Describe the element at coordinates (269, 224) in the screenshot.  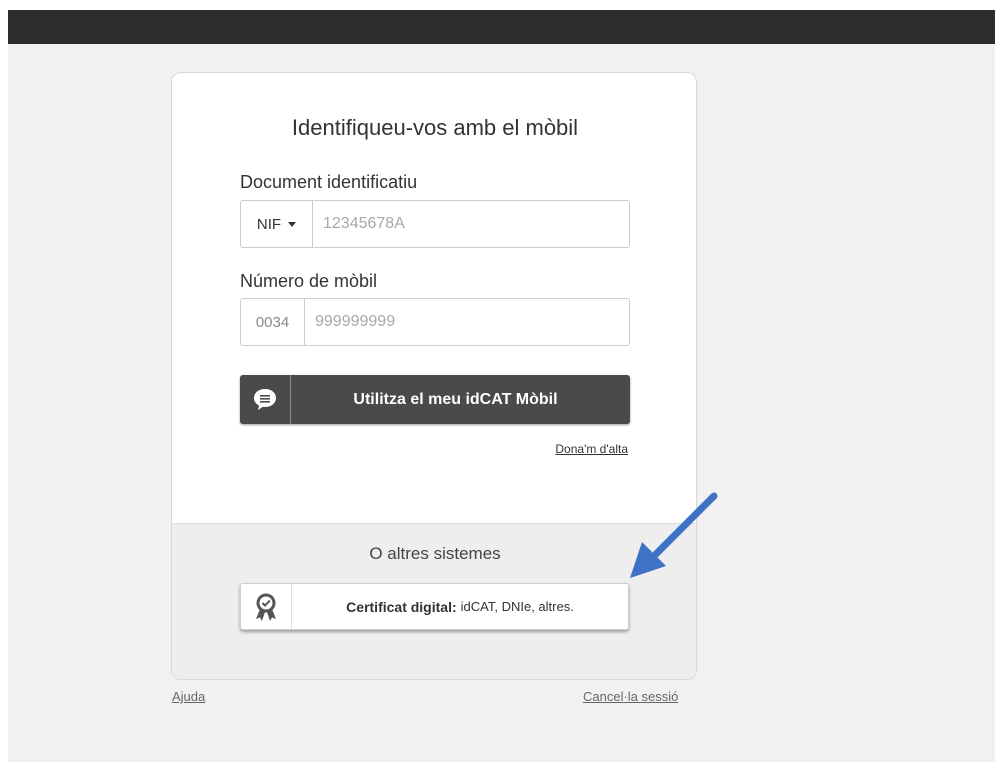
I see `document-type-value: NIF` at that location.